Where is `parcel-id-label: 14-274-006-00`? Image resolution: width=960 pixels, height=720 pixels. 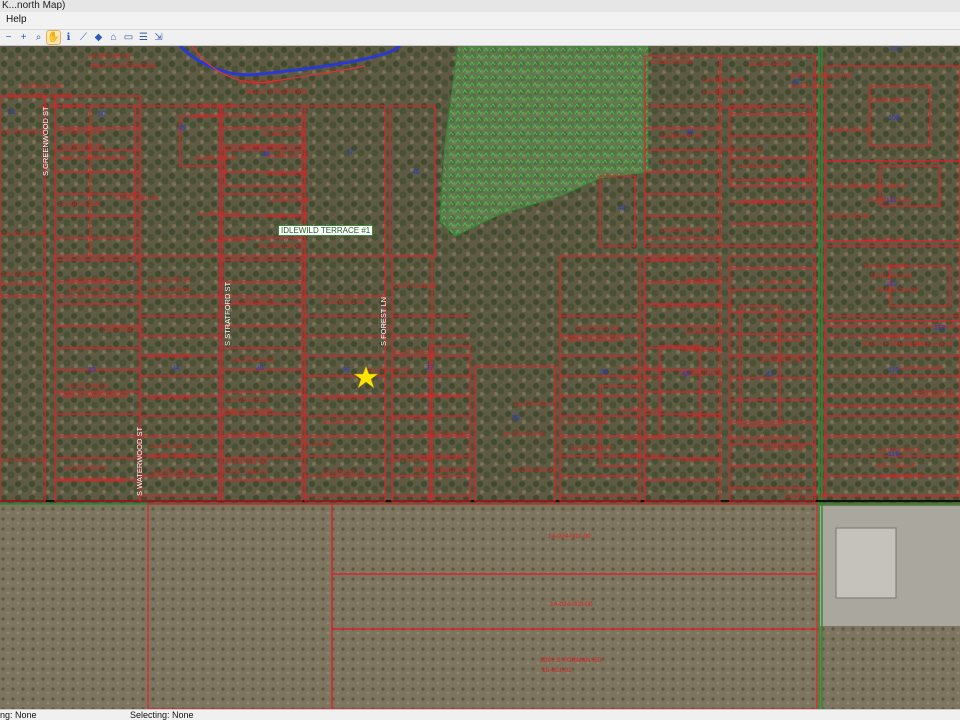 parcel-id-label: 14-274-006-00 is located at coordinates (169, 398).